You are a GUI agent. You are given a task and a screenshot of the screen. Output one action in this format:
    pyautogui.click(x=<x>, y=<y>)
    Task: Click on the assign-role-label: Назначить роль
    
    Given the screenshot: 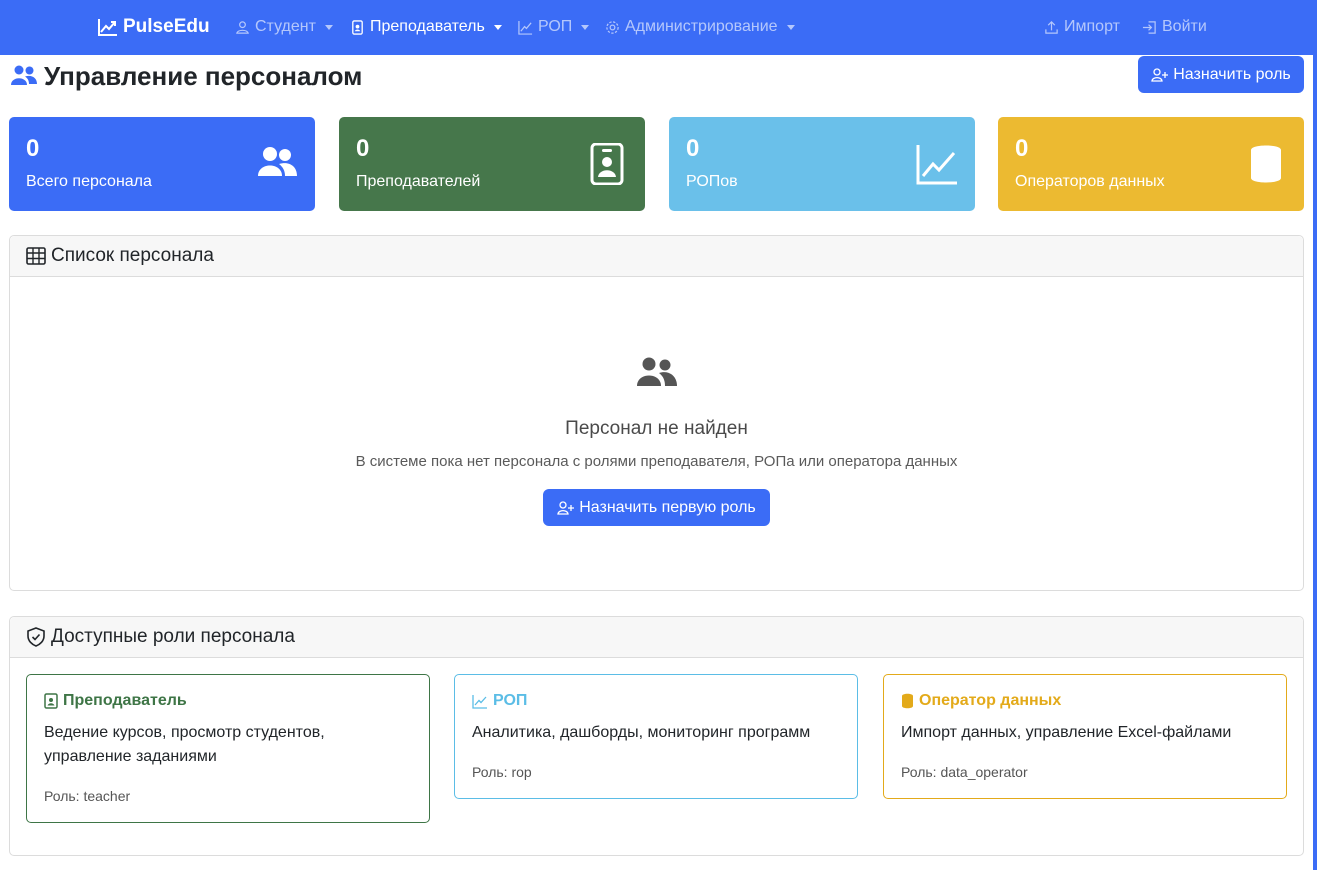 What is the action you would take?
    pyautogui.click(x=1232, y=74)
    